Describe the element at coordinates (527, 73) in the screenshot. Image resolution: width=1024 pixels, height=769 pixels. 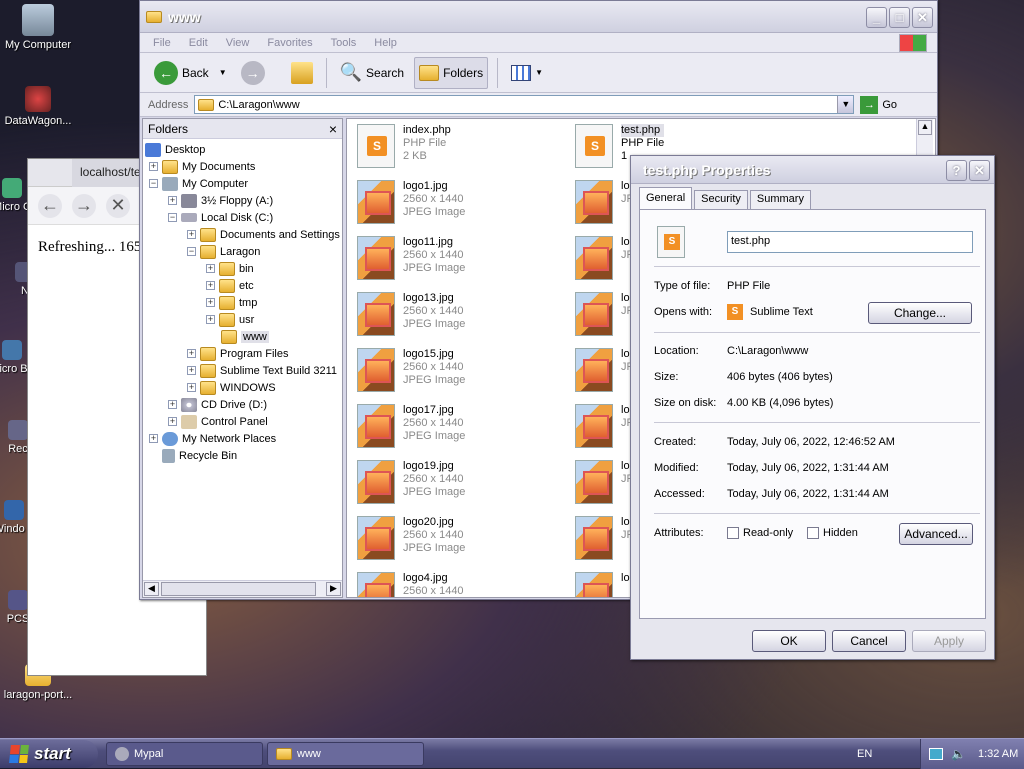
I see `views-button: ▼` at that location.